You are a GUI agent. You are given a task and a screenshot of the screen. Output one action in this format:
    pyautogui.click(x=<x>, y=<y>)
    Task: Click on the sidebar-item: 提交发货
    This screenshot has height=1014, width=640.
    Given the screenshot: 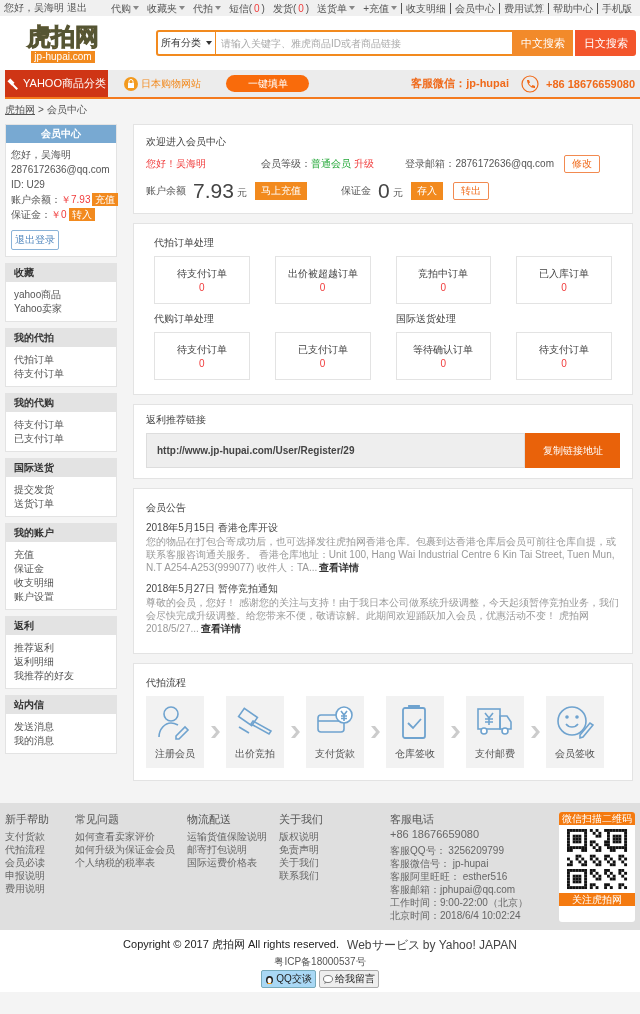 What is the action you would take?
    pyautogui.click(x=65, y=490)
    